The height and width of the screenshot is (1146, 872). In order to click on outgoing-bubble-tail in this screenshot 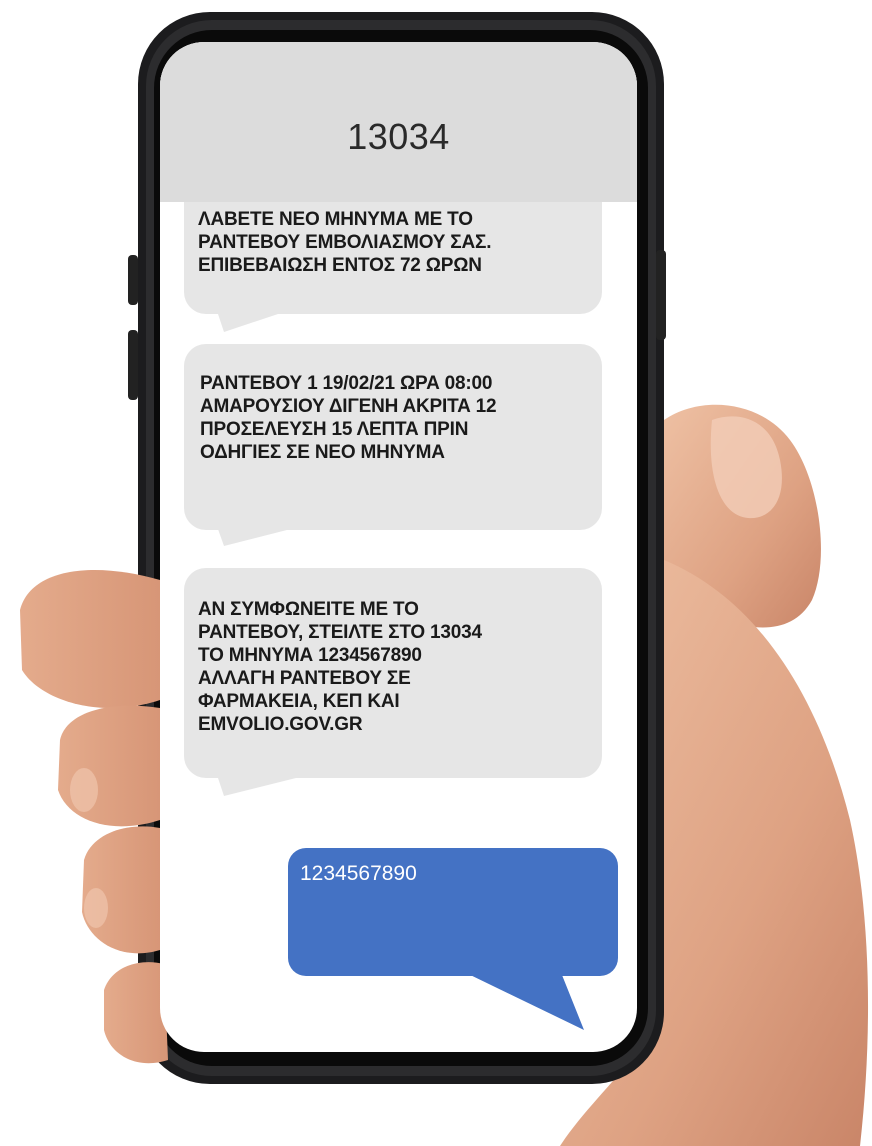, I will do `click(522, 1000)`.